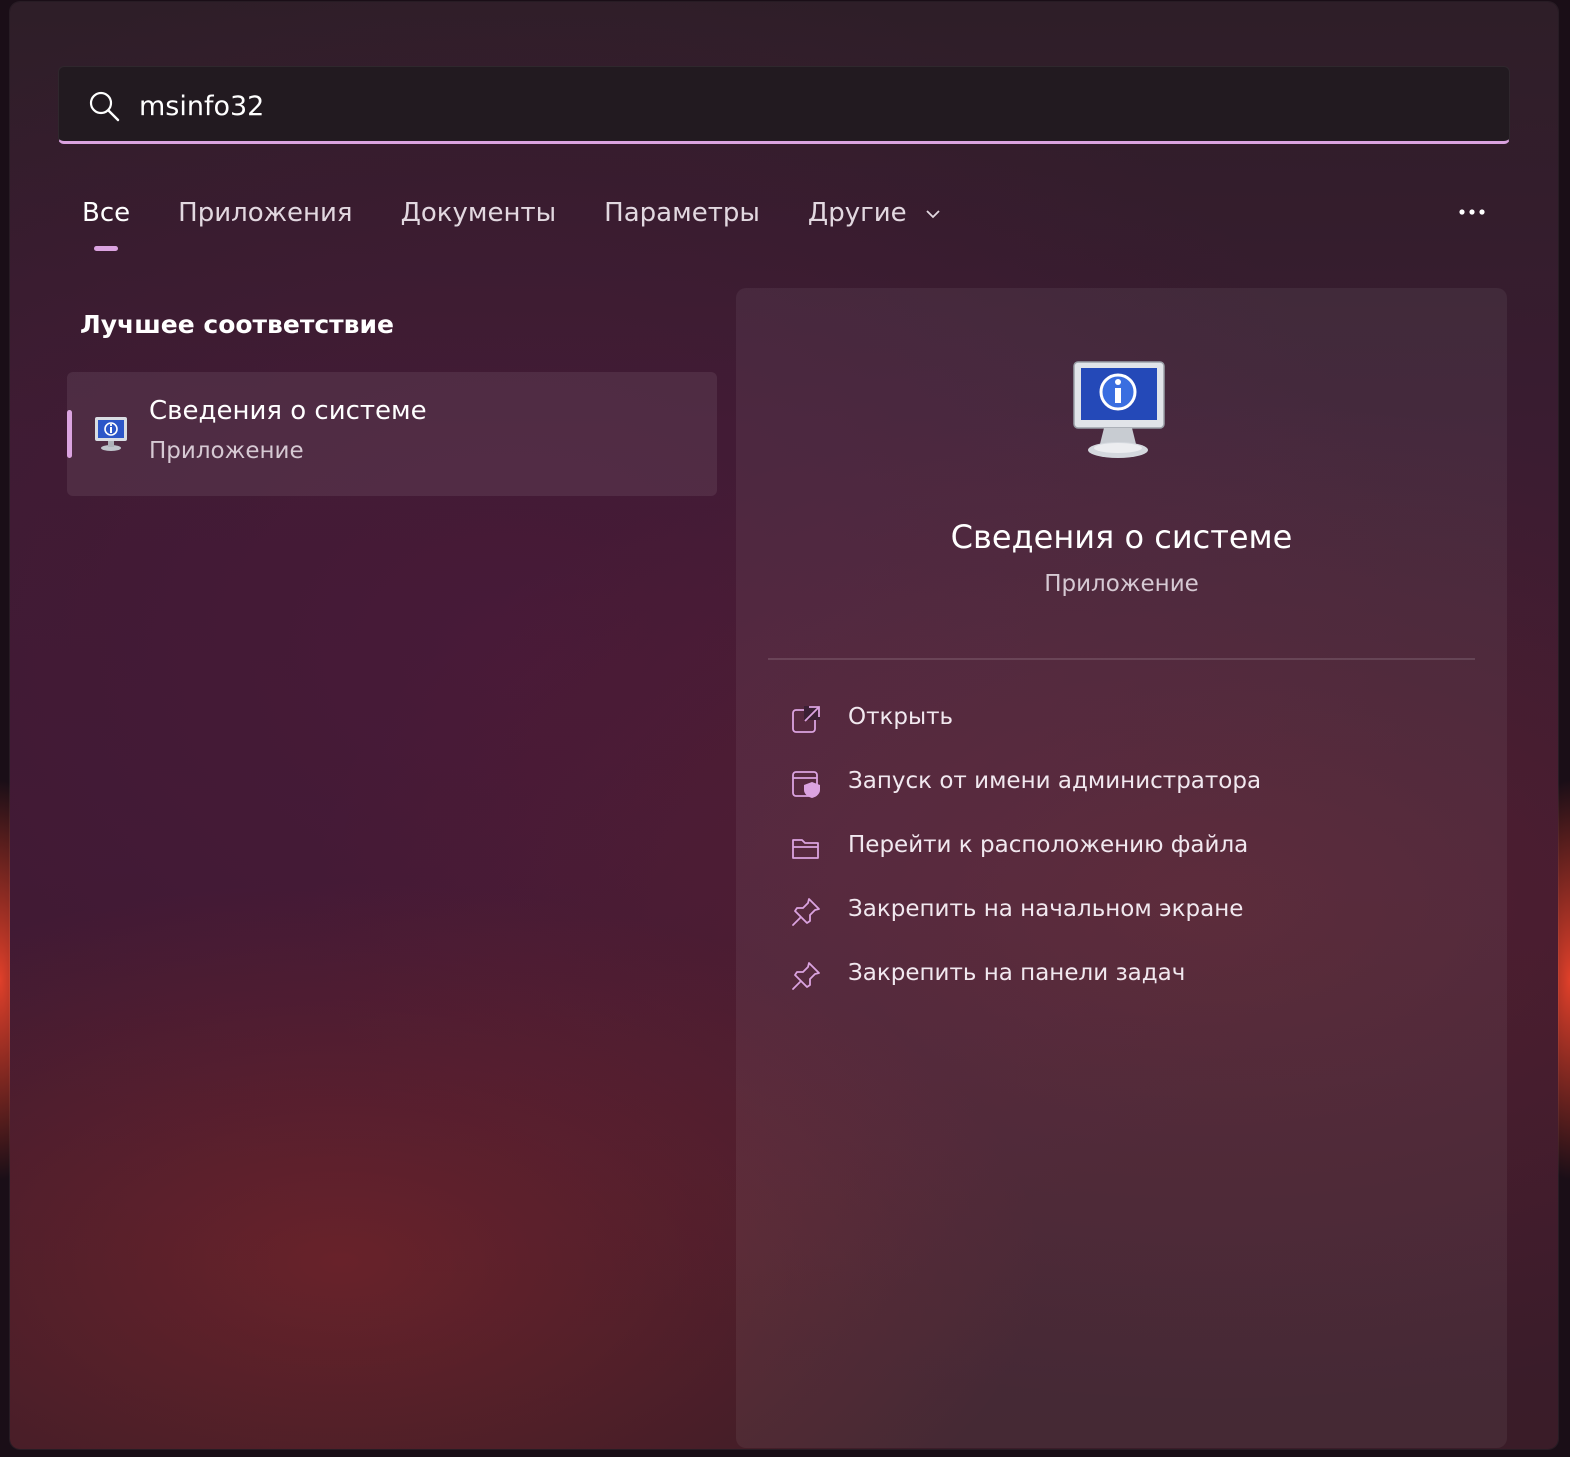  I want to click on selection-indicator, so click(69, 434).